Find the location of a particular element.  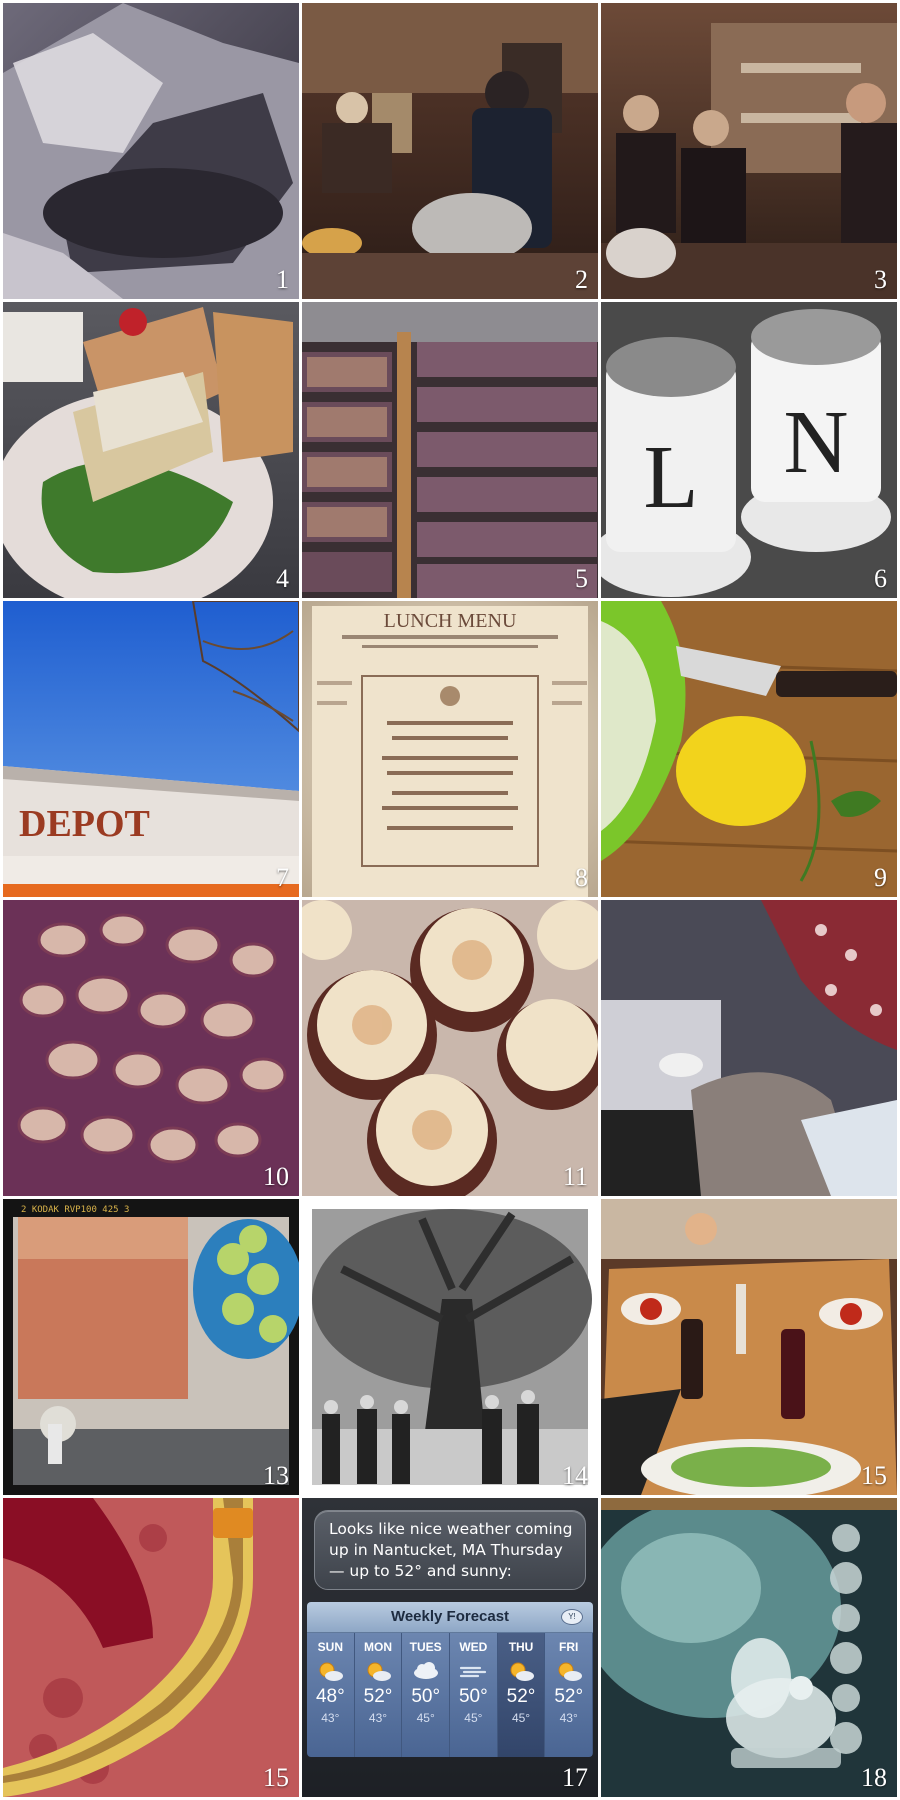

svg-text: N is located at coordinates (816, 442).